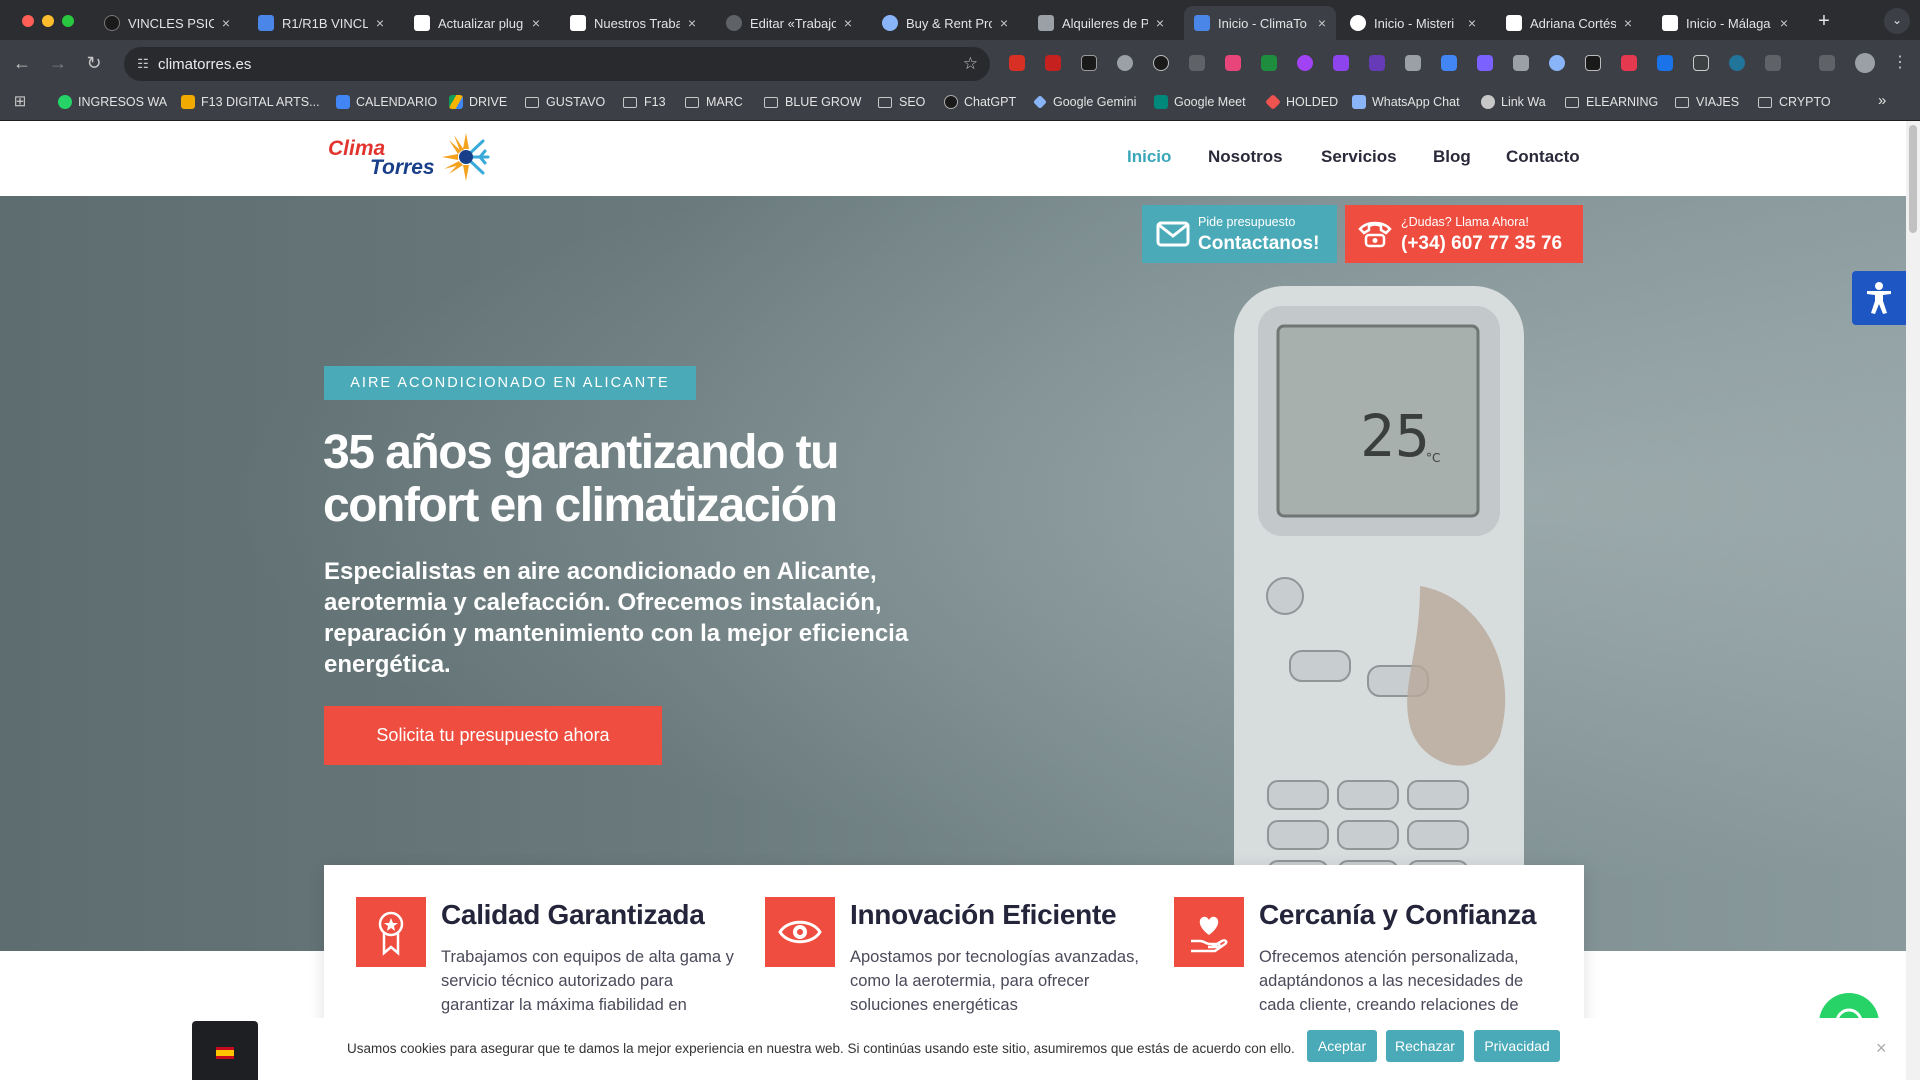  What do you see at coordinates (48, 21) in the screenshot?
I see `minimize-window-button` at bounding box center [48, 21].